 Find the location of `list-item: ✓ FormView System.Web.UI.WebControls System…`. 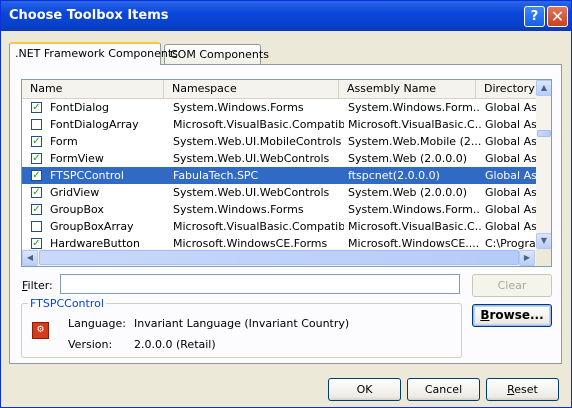

list-item: ✓ FormView System.Web.UI.WebControls System… is located at coordinates (279, 158).